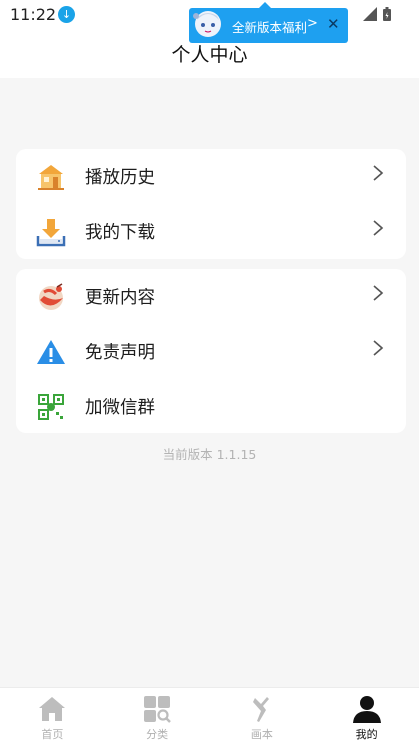  I want to click on version-label: 当前版本 1.1.15, so click(209, 454).